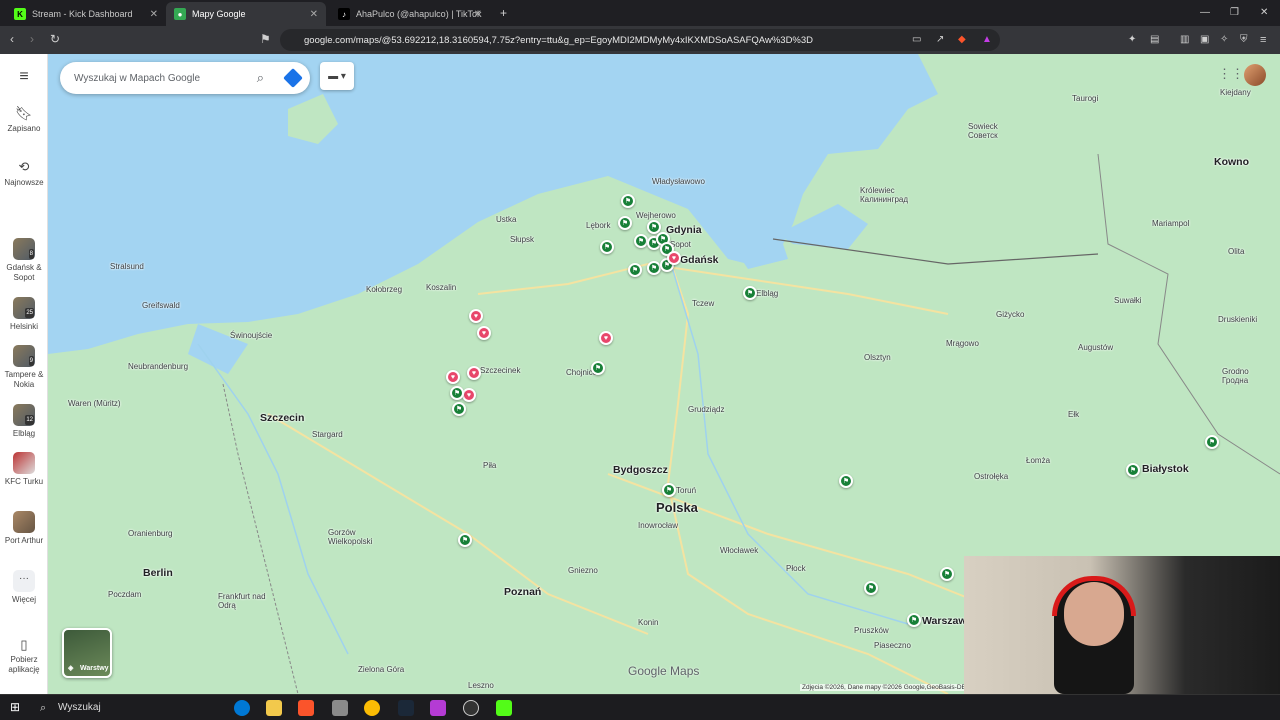  What do you see at coordinates (55, 39) in the screenshot?
I see `reload-icon: ↻` at bounding box center [55, 39].